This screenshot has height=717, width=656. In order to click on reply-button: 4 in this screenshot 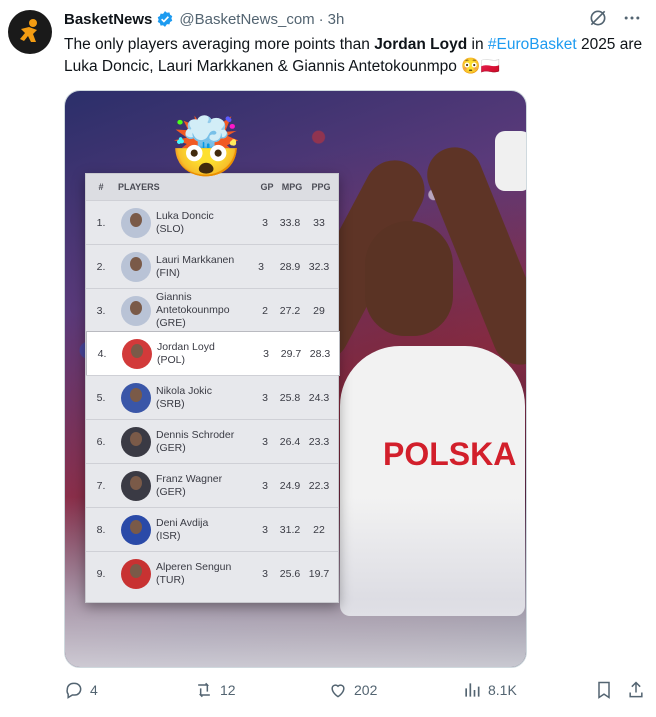, I will do `click(81, 690)`.